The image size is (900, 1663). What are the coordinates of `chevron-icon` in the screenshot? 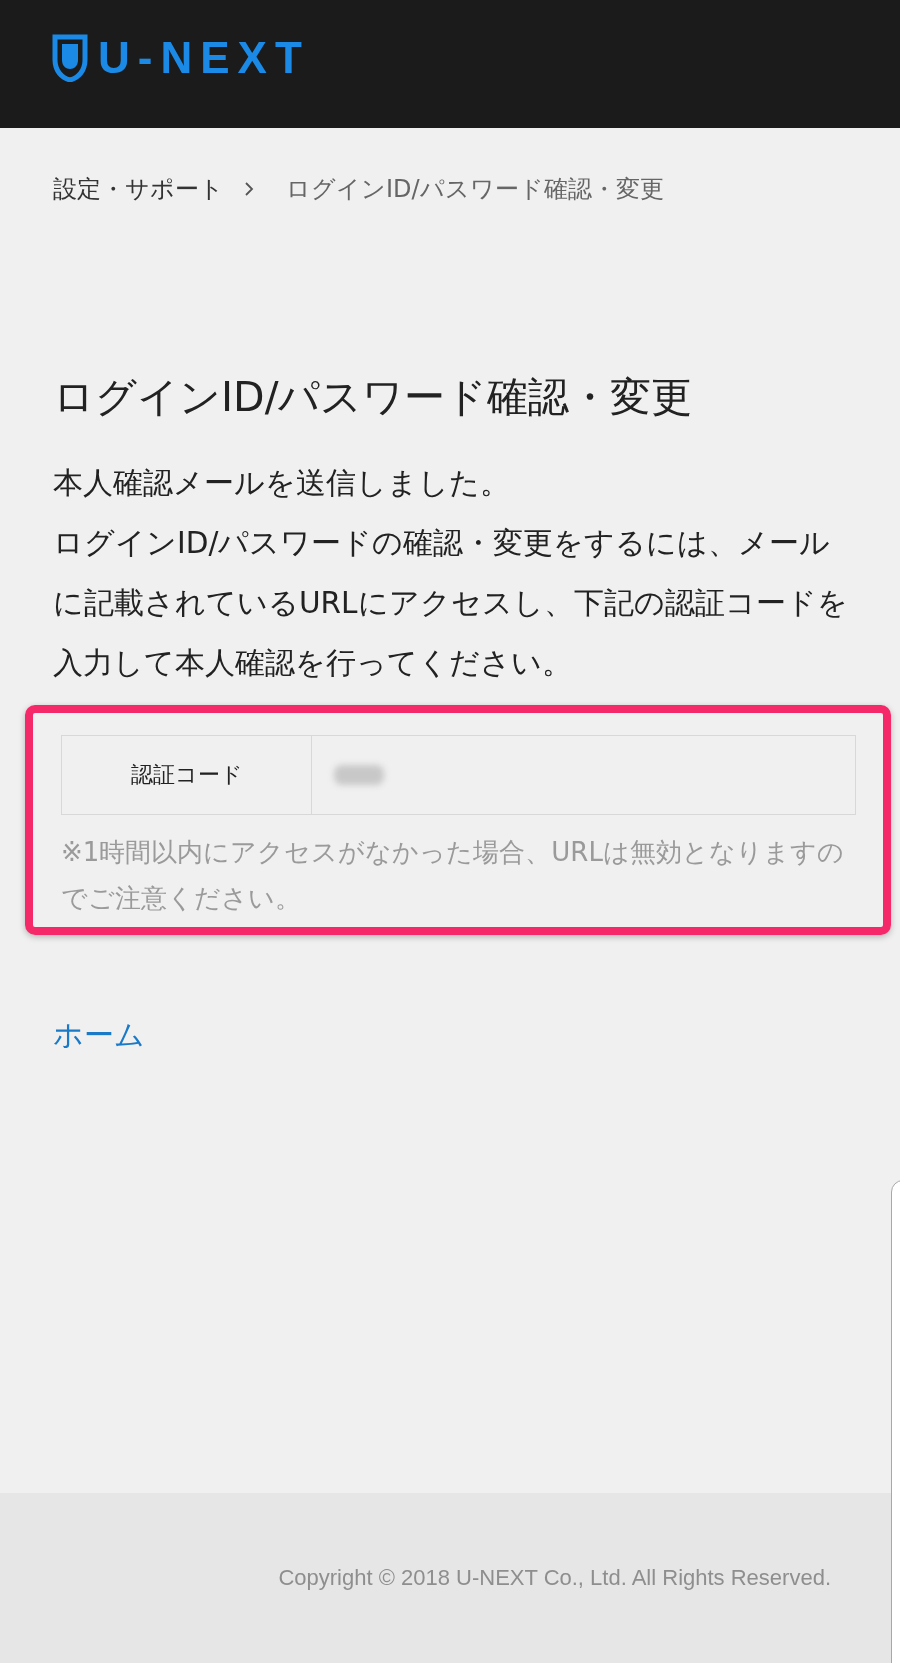 It's located at (249, 189).